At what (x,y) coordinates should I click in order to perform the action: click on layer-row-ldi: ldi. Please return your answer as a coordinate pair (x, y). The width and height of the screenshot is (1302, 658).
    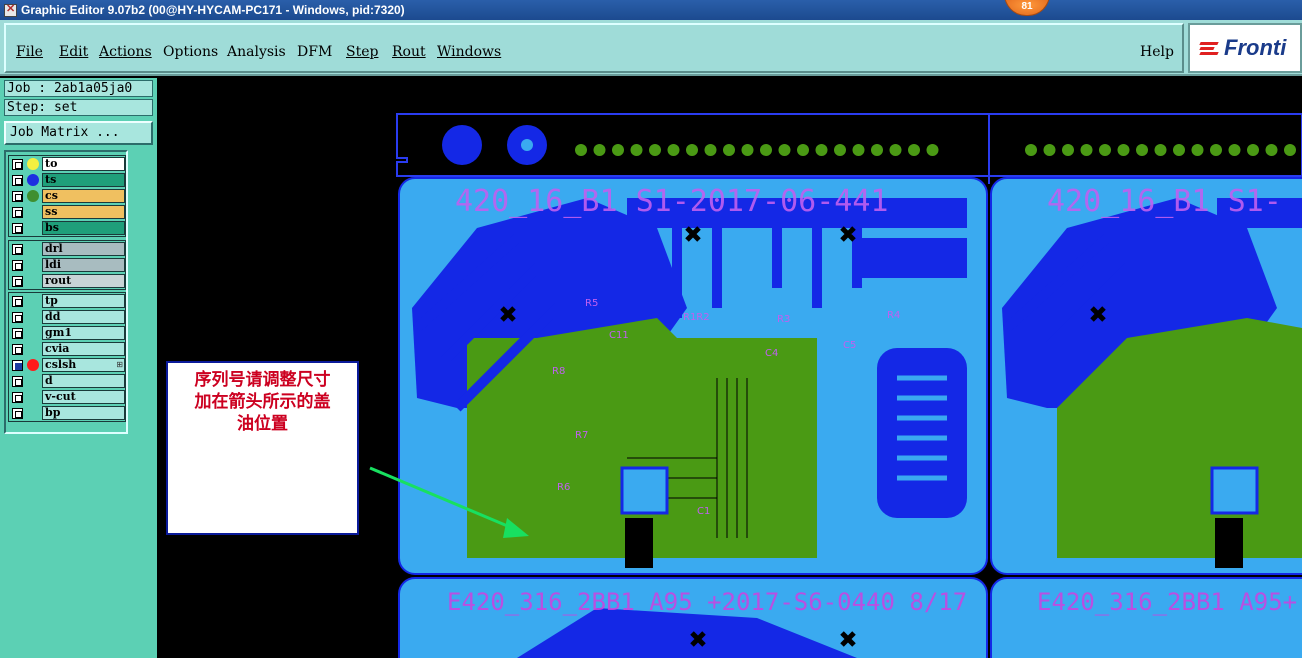
    Looking at the image, I should click on (67, 265).